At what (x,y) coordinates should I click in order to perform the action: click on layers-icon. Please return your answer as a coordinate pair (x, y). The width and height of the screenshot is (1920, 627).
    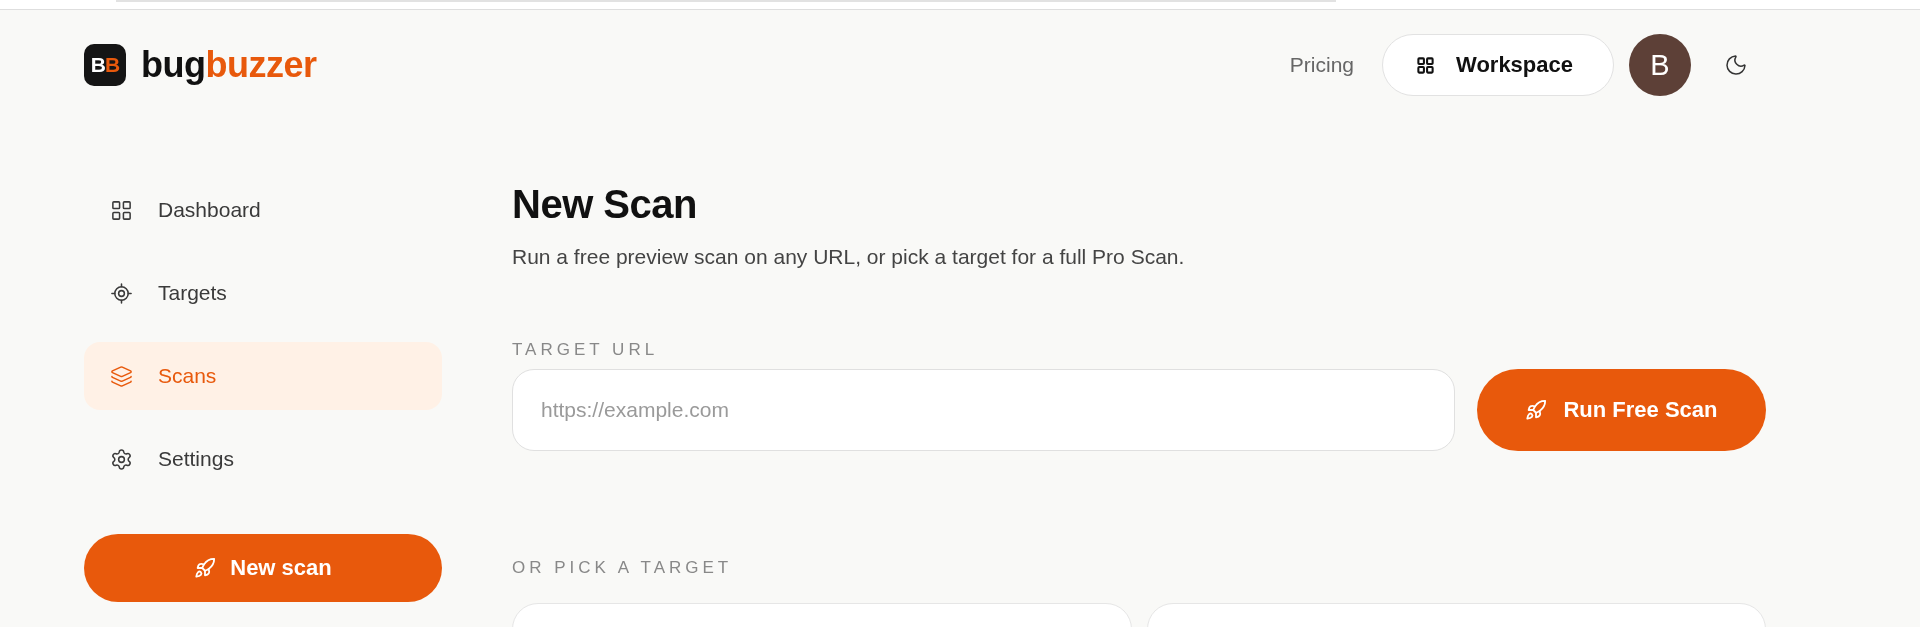
    Looking at the image, I should click on (121, 376).